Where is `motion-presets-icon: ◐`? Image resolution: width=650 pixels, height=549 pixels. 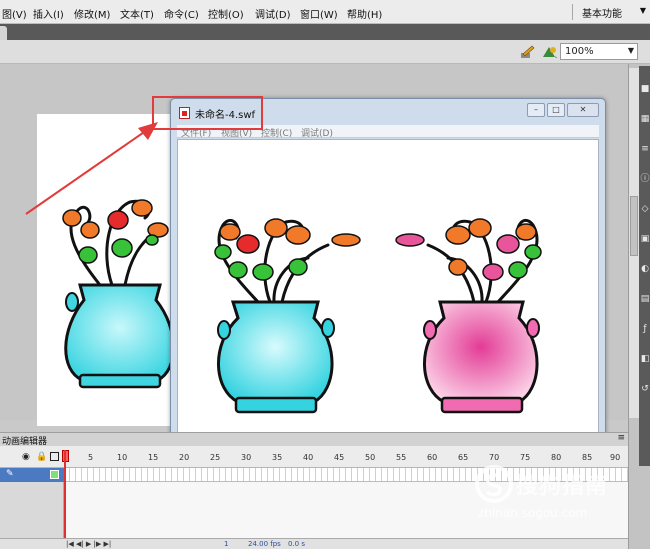
motion-presets-icon: ◐ is located at coordinates (645, 269).